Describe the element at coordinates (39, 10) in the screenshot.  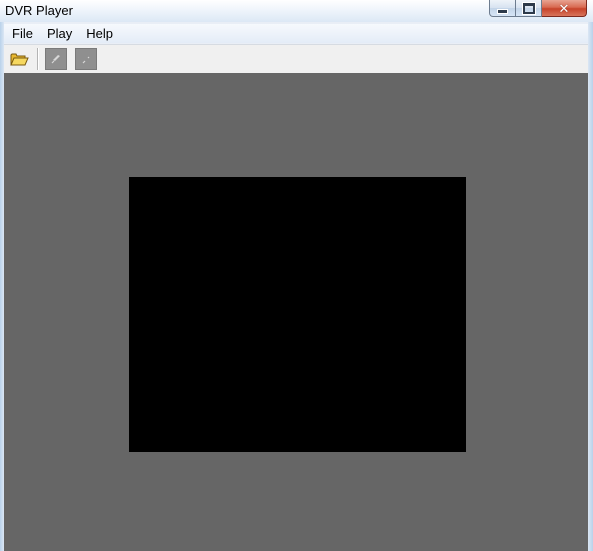
I see `window-title: DVR Player` at that location.